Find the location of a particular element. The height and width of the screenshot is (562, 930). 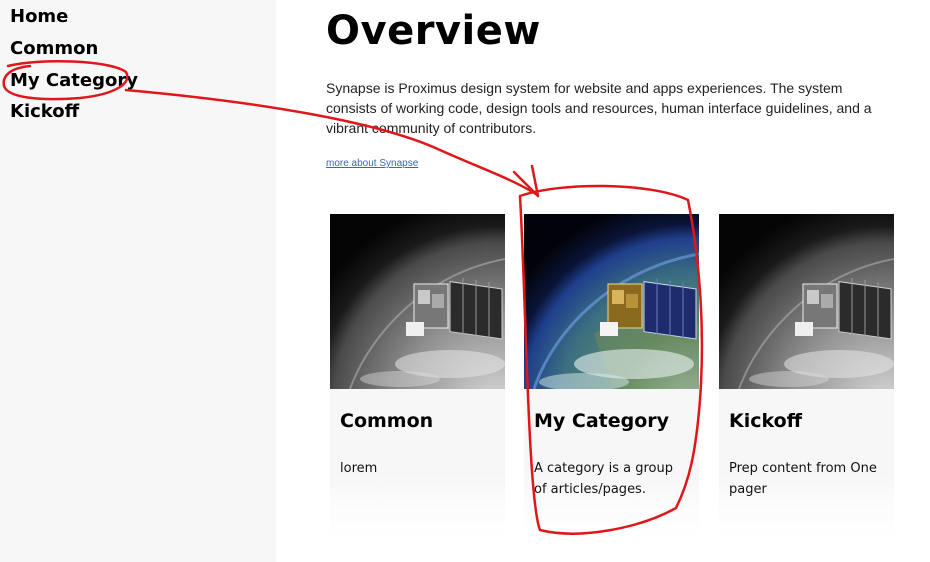

card-kickoff: Kickoff Prep content from One pager is located at coordinates (806, 375).